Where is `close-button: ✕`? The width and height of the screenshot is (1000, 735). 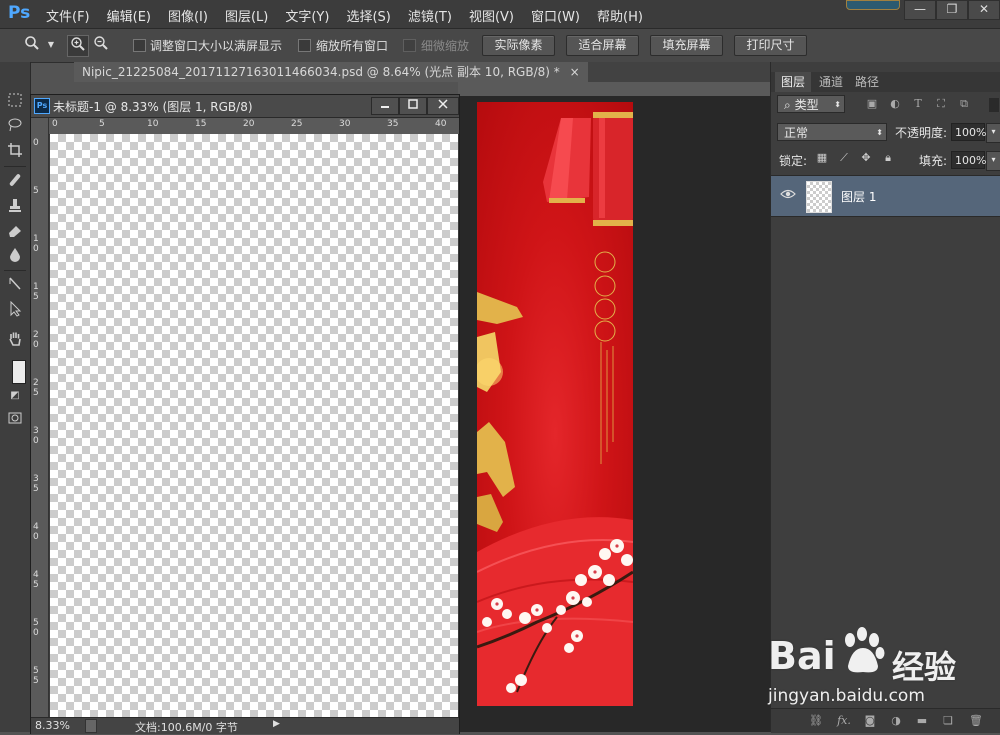 close-button: ✕ is located at coordinates (984, 10).